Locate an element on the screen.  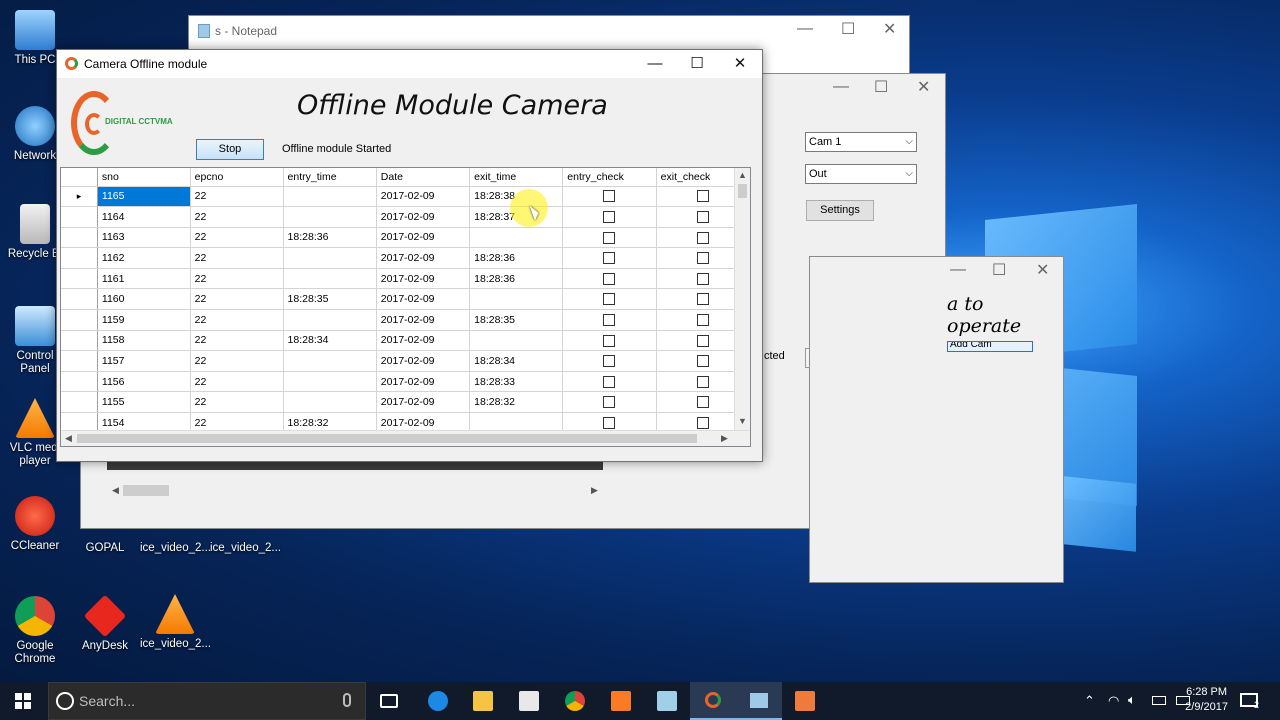
cell-sno: 1165 is located at coordinates (144, 197).